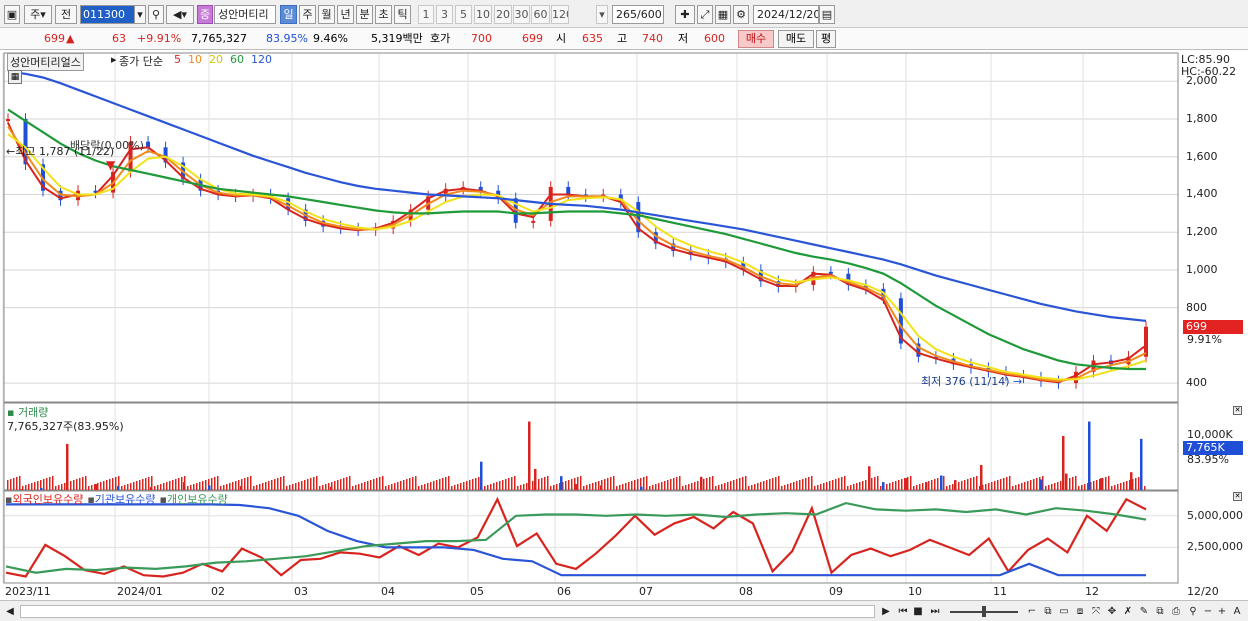  What do you see at coordinates (447, 611) in the screenshot?
I see `scroll-track` at bounding box center [447, 611].